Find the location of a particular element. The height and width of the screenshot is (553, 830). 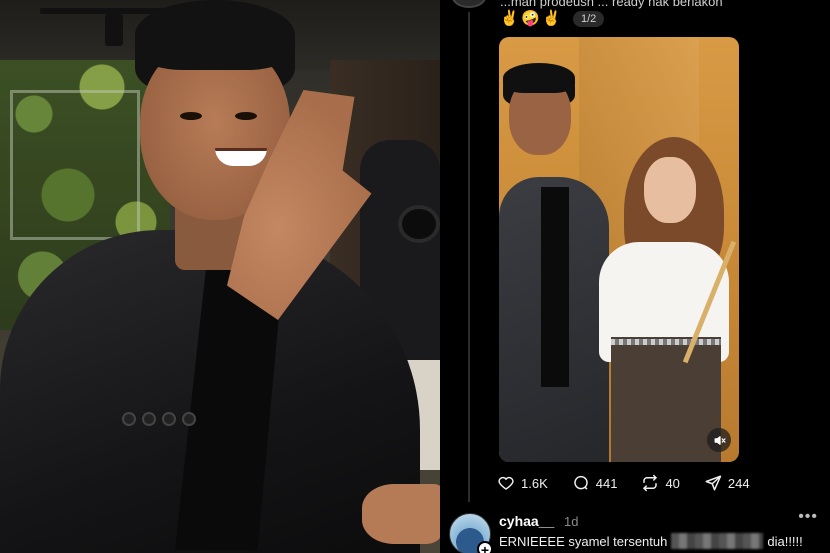

camera-icon is located at coordinates (419, 224).